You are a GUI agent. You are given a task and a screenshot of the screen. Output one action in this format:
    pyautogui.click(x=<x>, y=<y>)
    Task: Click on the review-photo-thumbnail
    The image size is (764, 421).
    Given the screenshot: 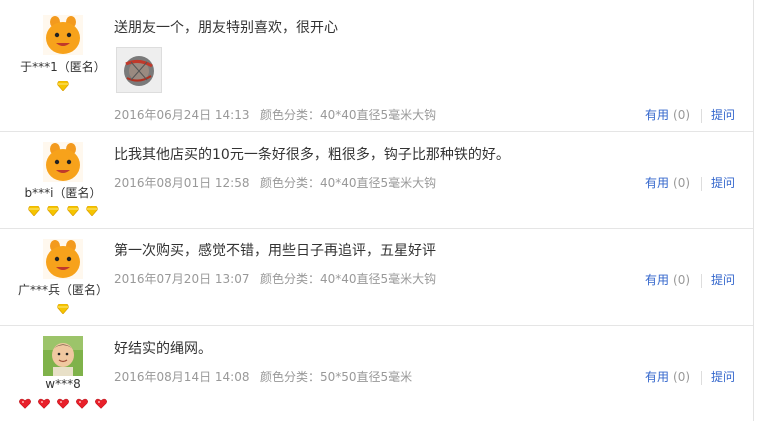 What is the action you would take?
    pyautogui.click(x=139, y=70)
    